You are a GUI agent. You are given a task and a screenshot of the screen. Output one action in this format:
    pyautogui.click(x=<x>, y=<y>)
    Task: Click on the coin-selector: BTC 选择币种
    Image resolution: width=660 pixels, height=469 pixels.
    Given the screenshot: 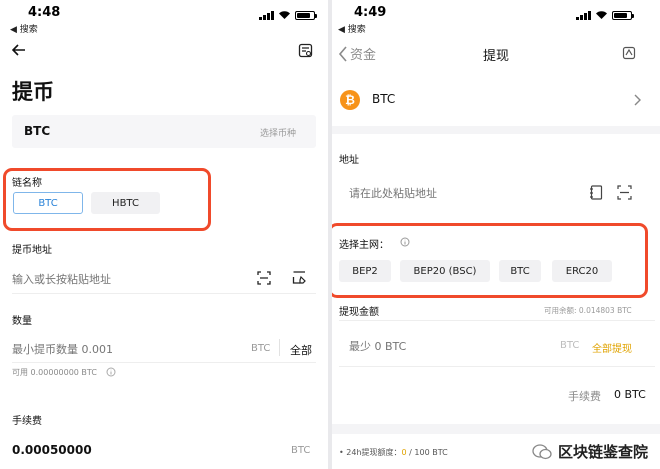 What is the action you would take?
    pyautogui.click(x=164, y=131)
    